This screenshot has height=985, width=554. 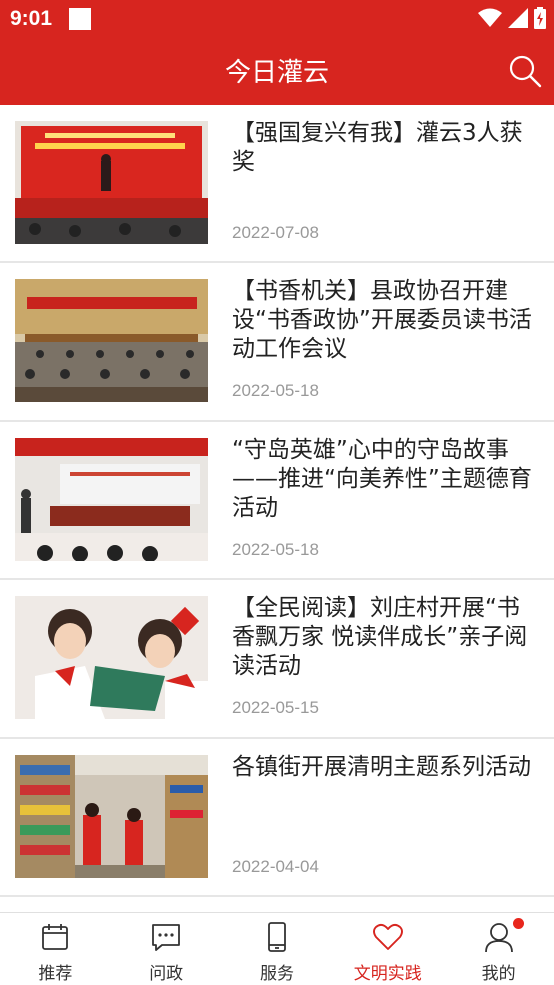 What do you see at coordinates (31, 18) in the screenshot?
I see `status-time: 9:01` at bounding box center [31, 18].